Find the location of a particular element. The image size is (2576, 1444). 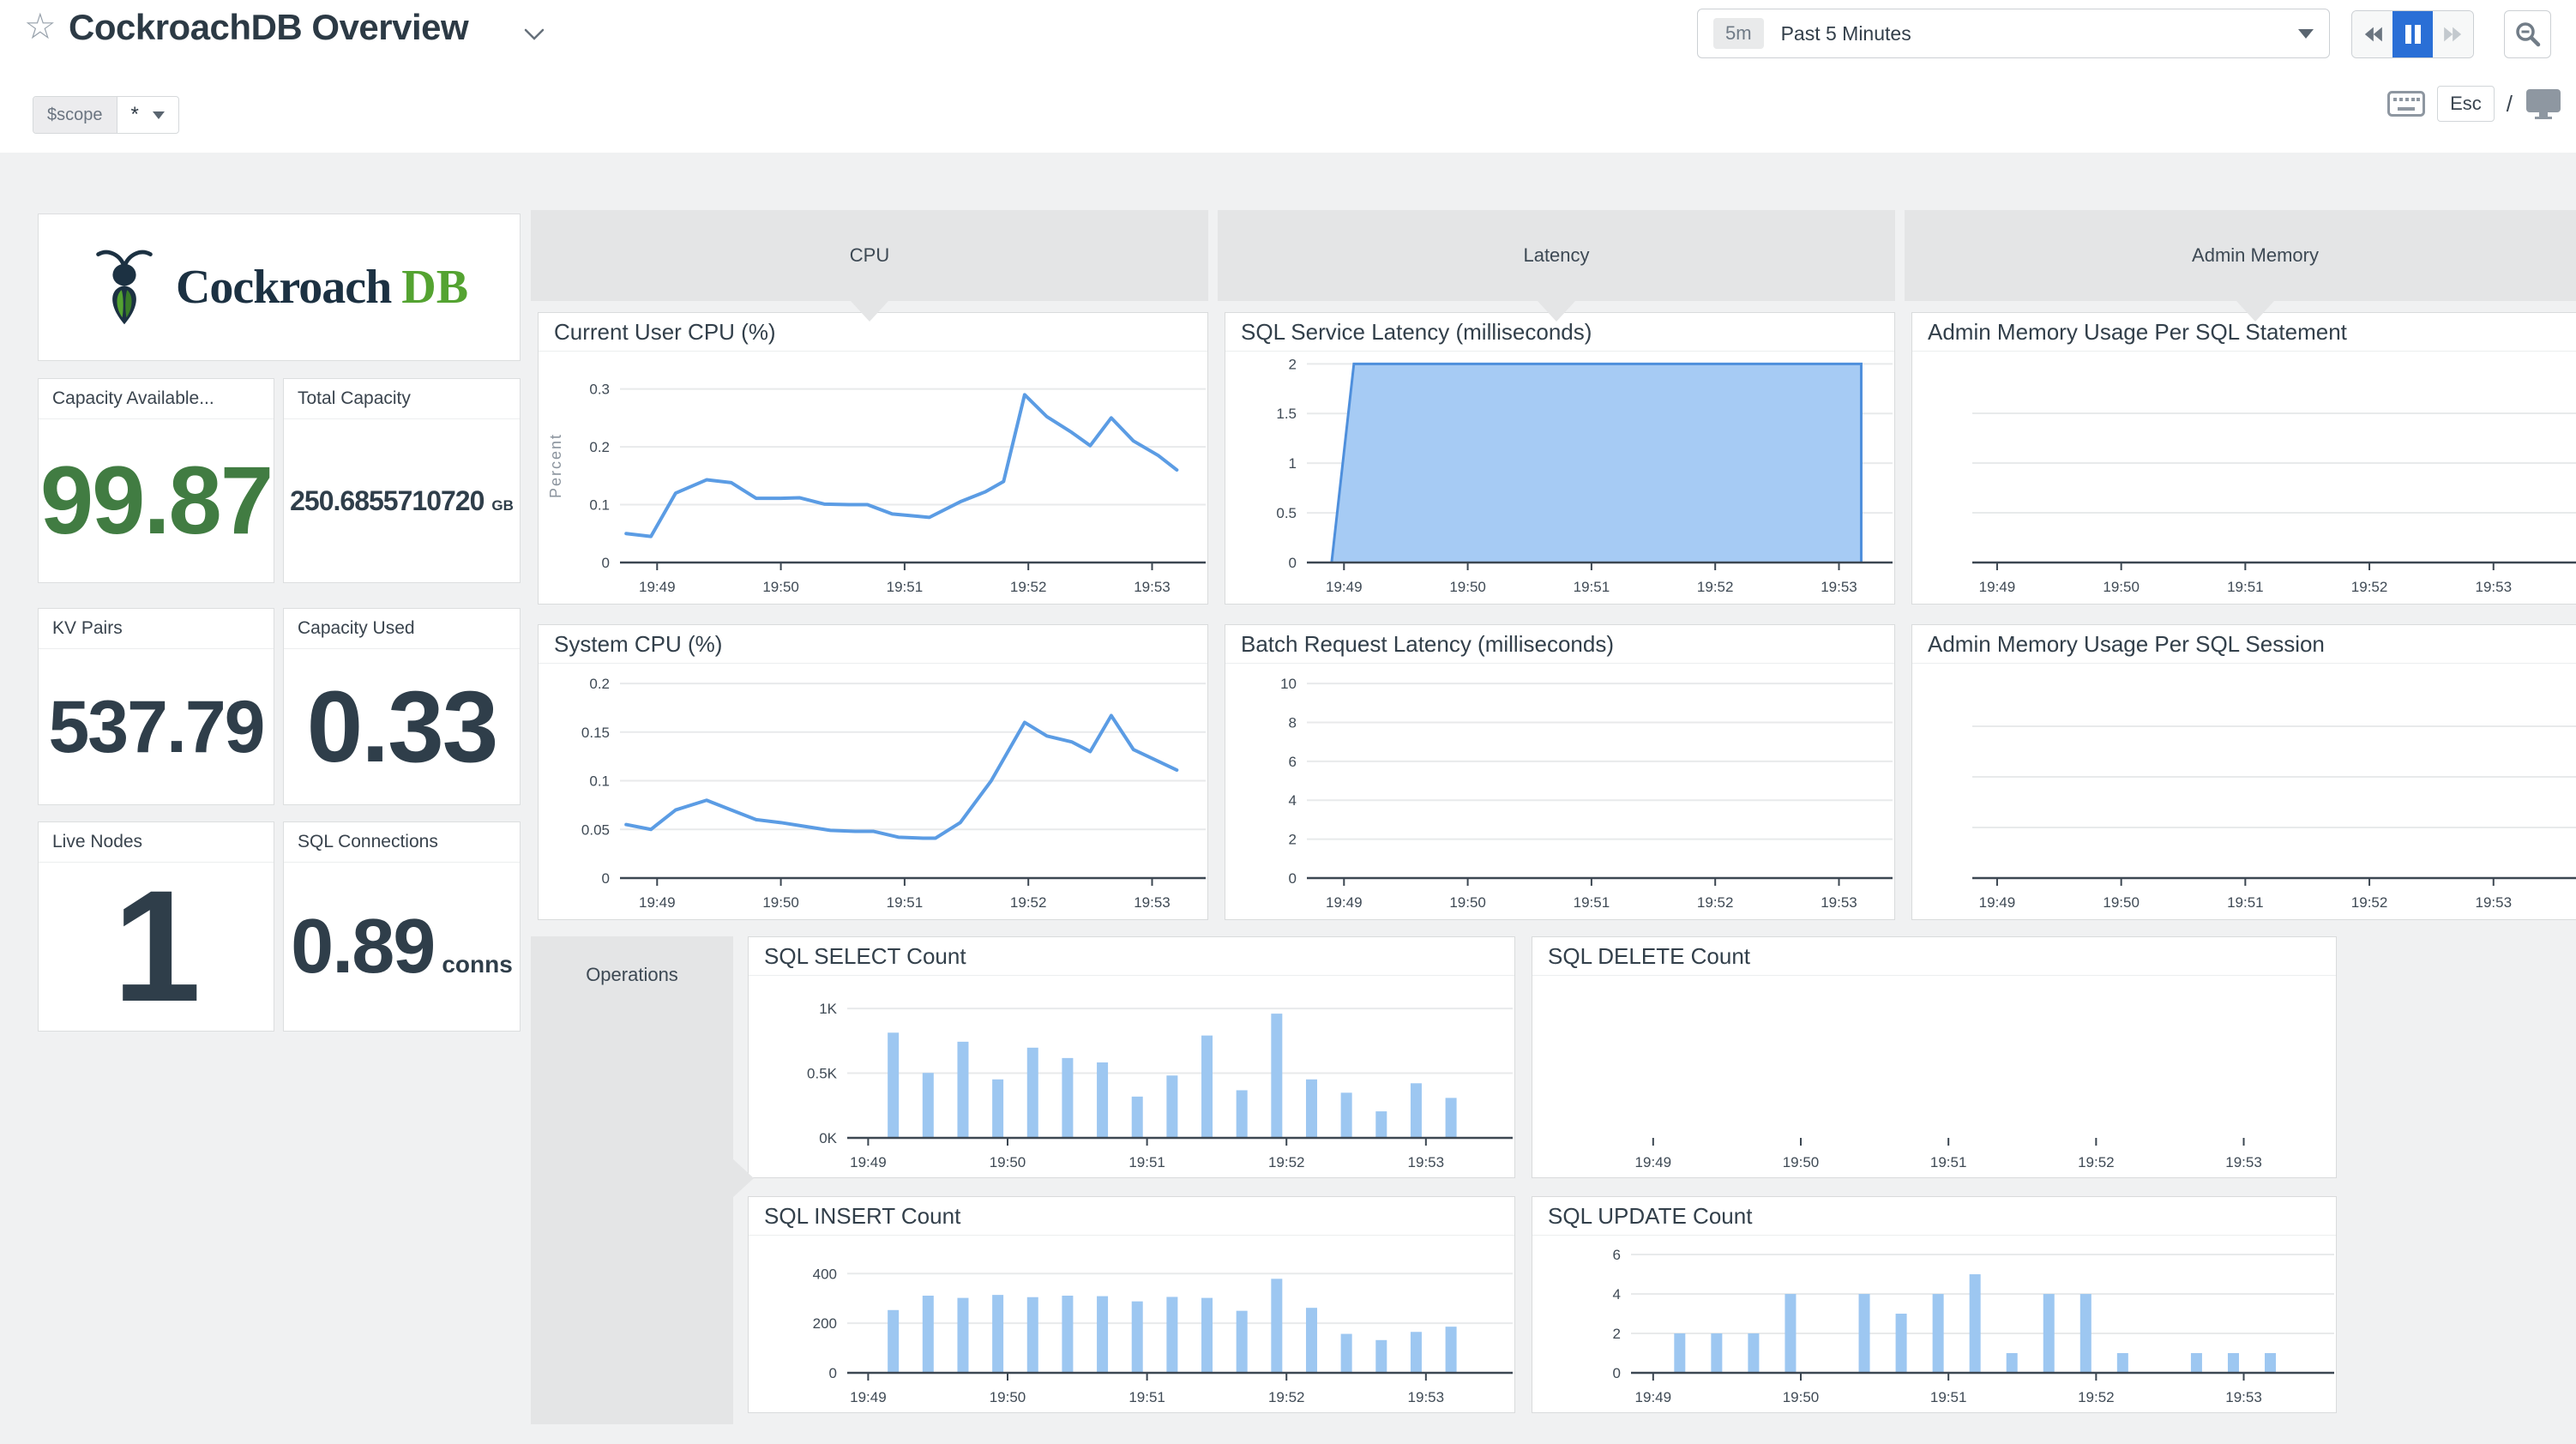

card-value: 0.89 is located at coordinates (363, 947).